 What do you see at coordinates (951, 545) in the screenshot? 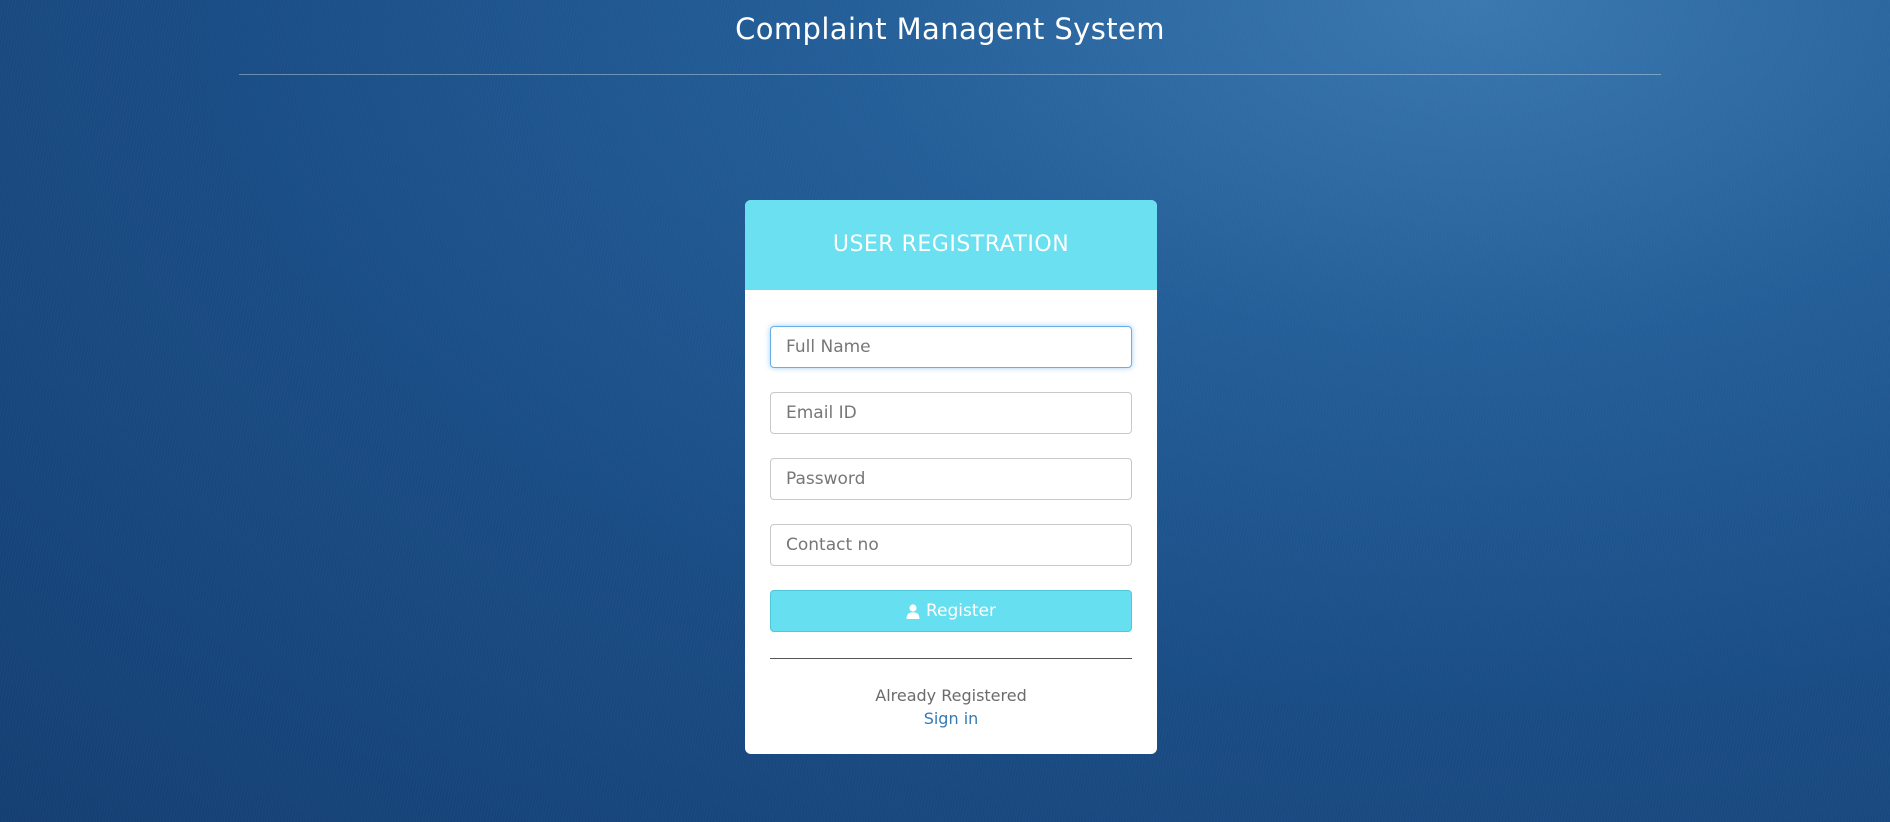
I see `contact-input` at bounding box center [951, 545].